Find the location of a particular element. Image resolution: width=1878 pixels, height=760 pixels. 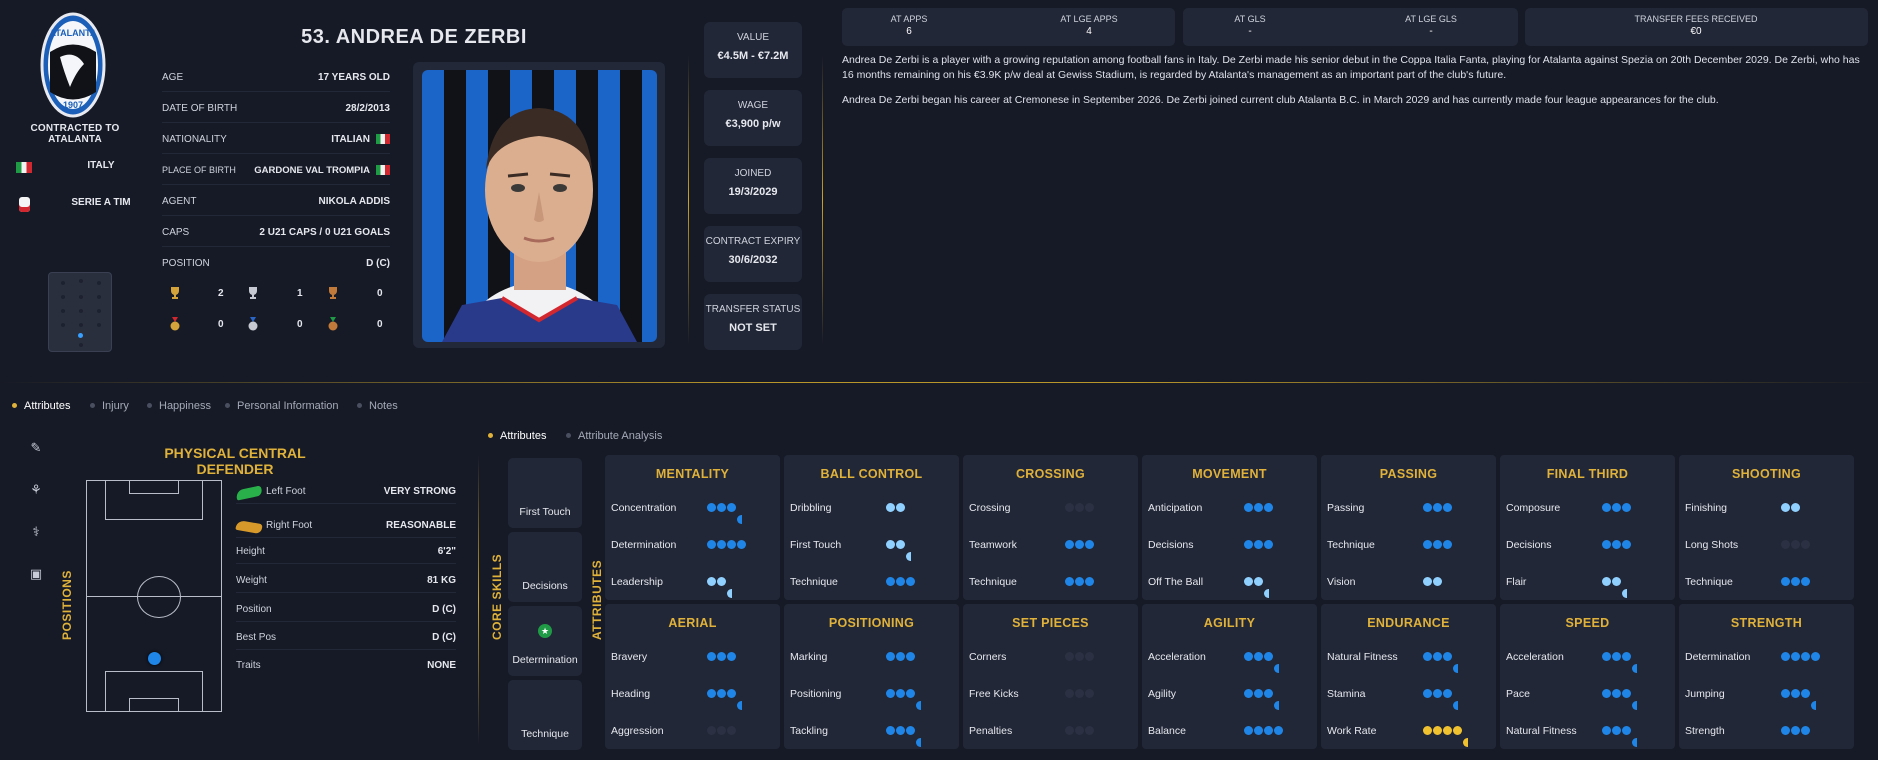

attr-row: Dribbling is located at coordinates (870, 509).